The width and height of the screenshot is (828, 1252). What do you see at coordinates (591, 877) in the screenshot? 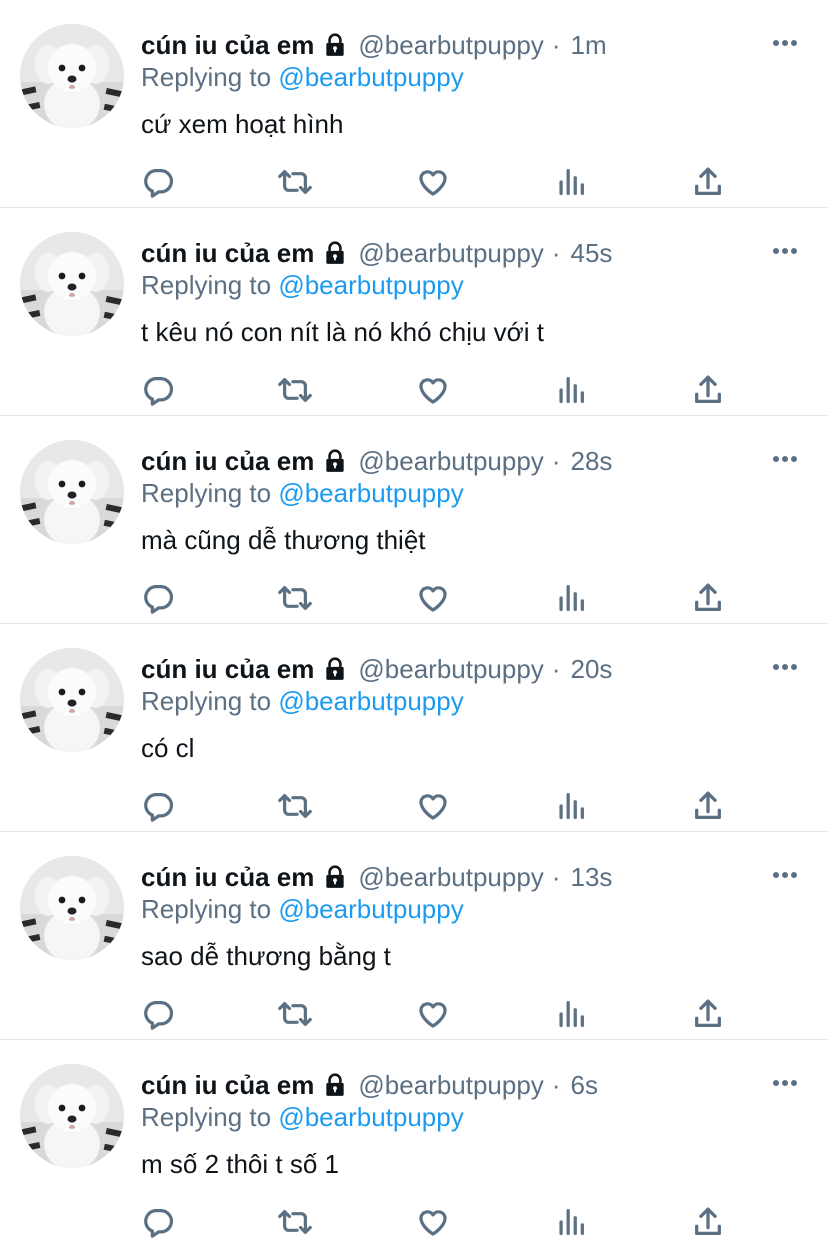
I see `timestamp: 13s` at bounding box center [591, 877].